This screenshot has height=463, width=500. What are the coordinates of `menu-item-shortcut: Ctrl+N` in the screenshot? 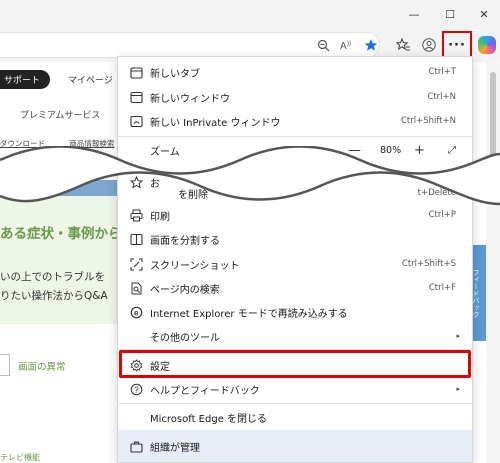 It's located at (441, 97).